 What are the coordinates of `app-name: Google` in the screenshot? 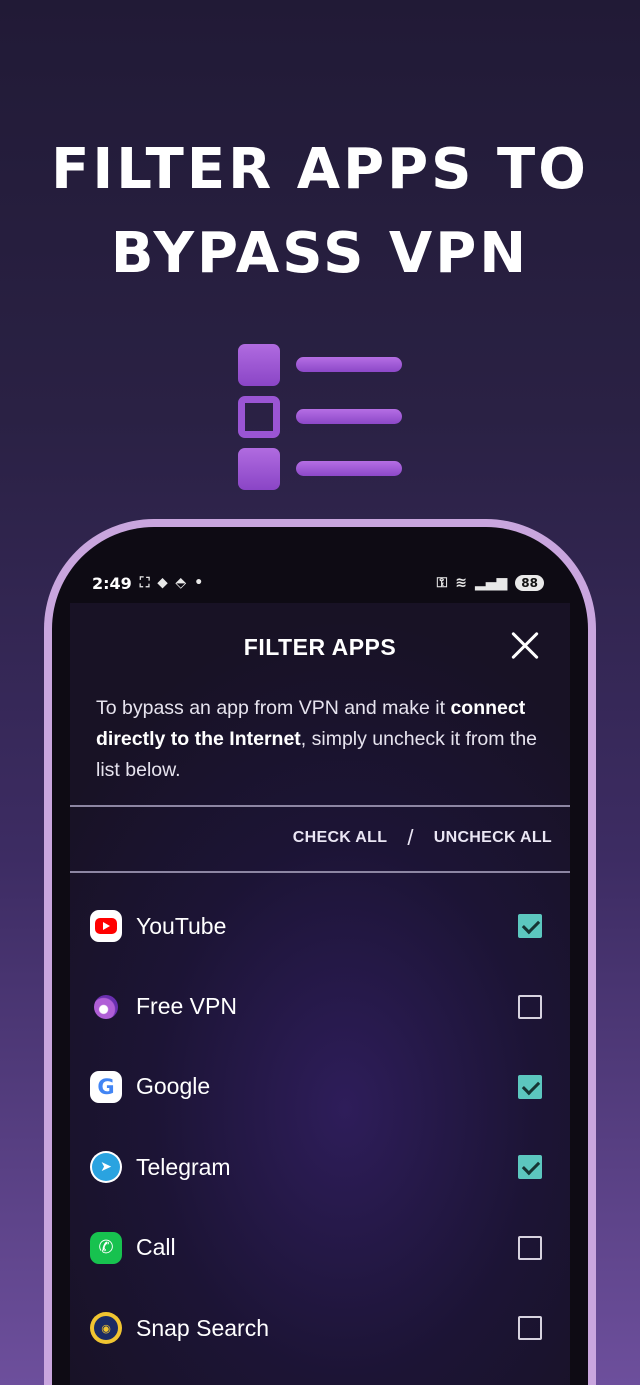 It's located at (173, 1086).